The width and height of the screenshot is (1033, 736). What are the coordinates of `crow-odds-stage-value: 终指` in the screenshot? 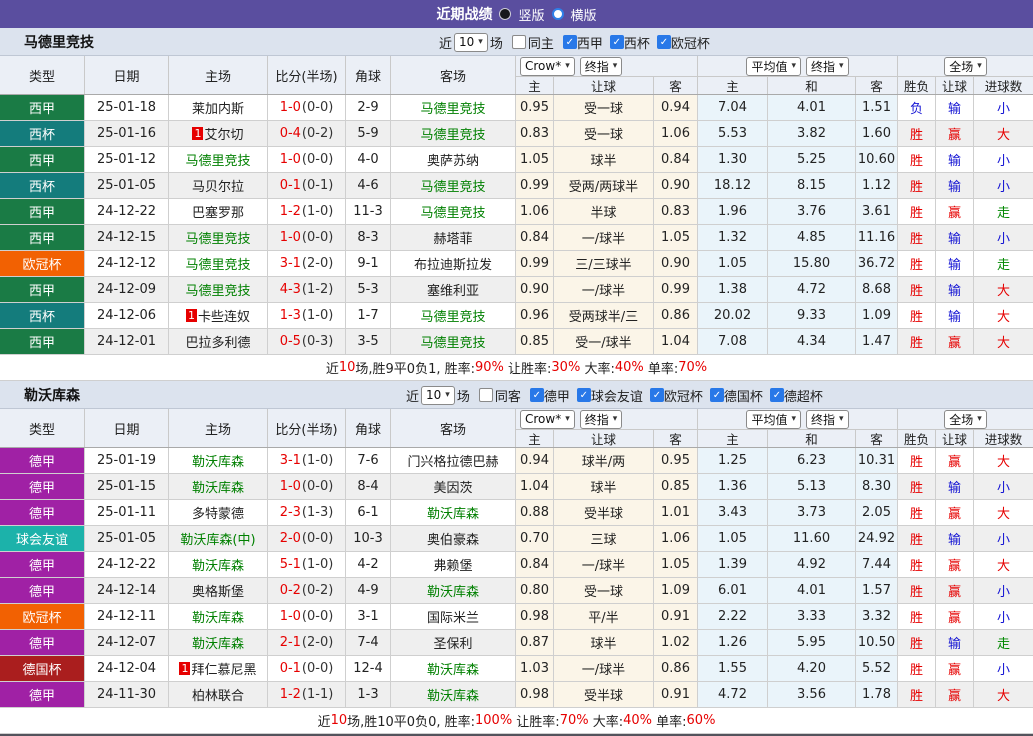 It's located at (596, 66).